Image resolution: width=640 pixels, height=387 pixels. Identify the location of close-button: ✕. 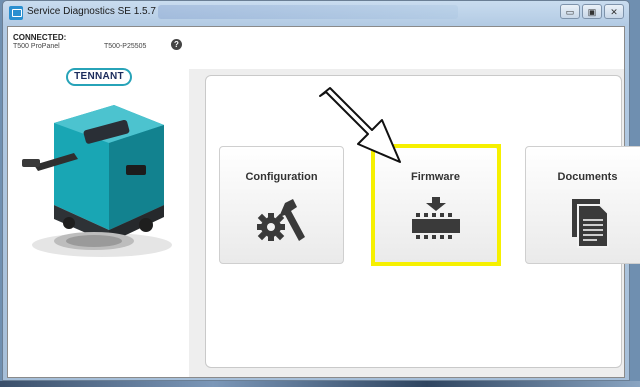
(614, 11).